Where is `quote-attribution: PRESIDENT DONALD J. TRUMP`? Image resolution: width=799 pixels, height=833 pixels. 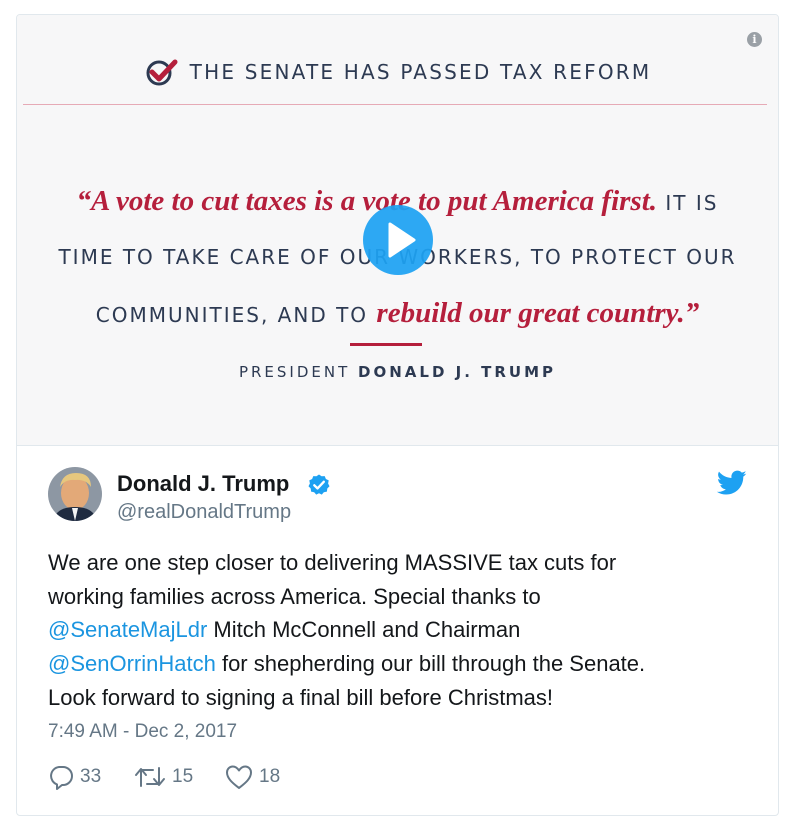
quote-attribution: PRESIDENT DONALD J. TRUMP is located at coordinates (397, 372).